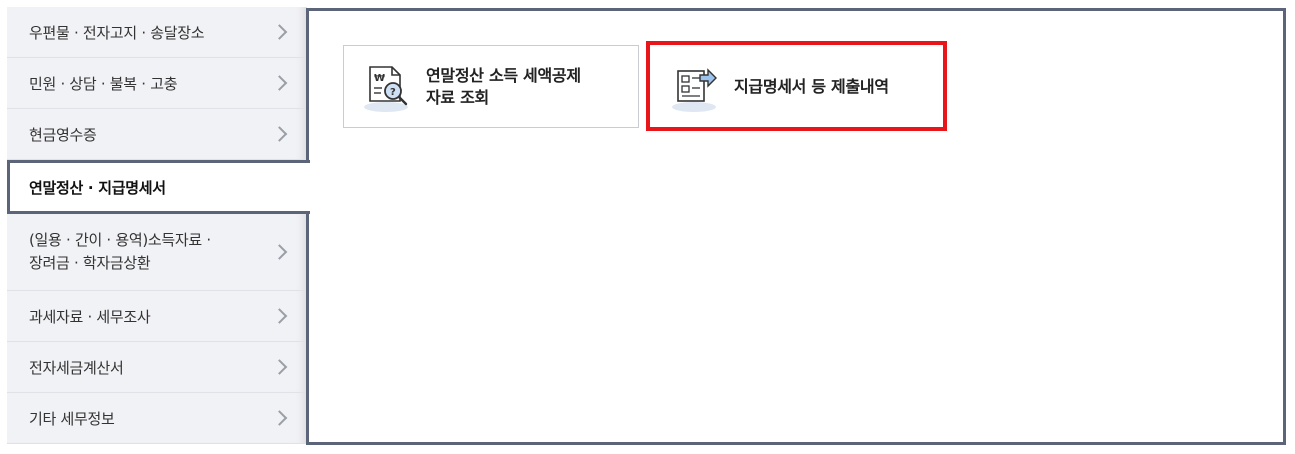 Image resolution: width=1295 pixels, height=454 pixels. I want to click on sidebar-item-civil-complaints: 민원 · 상담 · 불복 · 고충, so click(157, 83).